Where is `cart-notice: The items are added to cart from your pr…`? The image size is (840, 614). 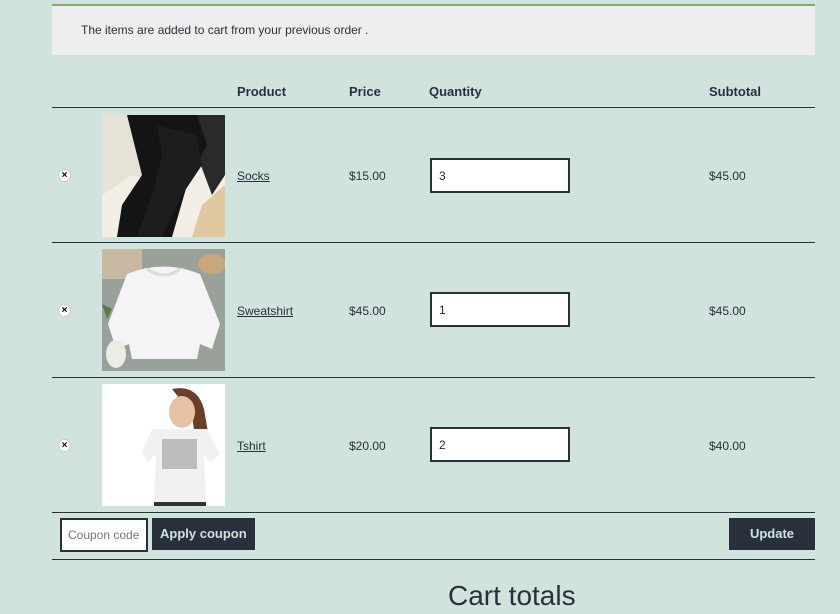 cart-notice: The items are added to cart from your pr… is located at coordinates (433, 29).